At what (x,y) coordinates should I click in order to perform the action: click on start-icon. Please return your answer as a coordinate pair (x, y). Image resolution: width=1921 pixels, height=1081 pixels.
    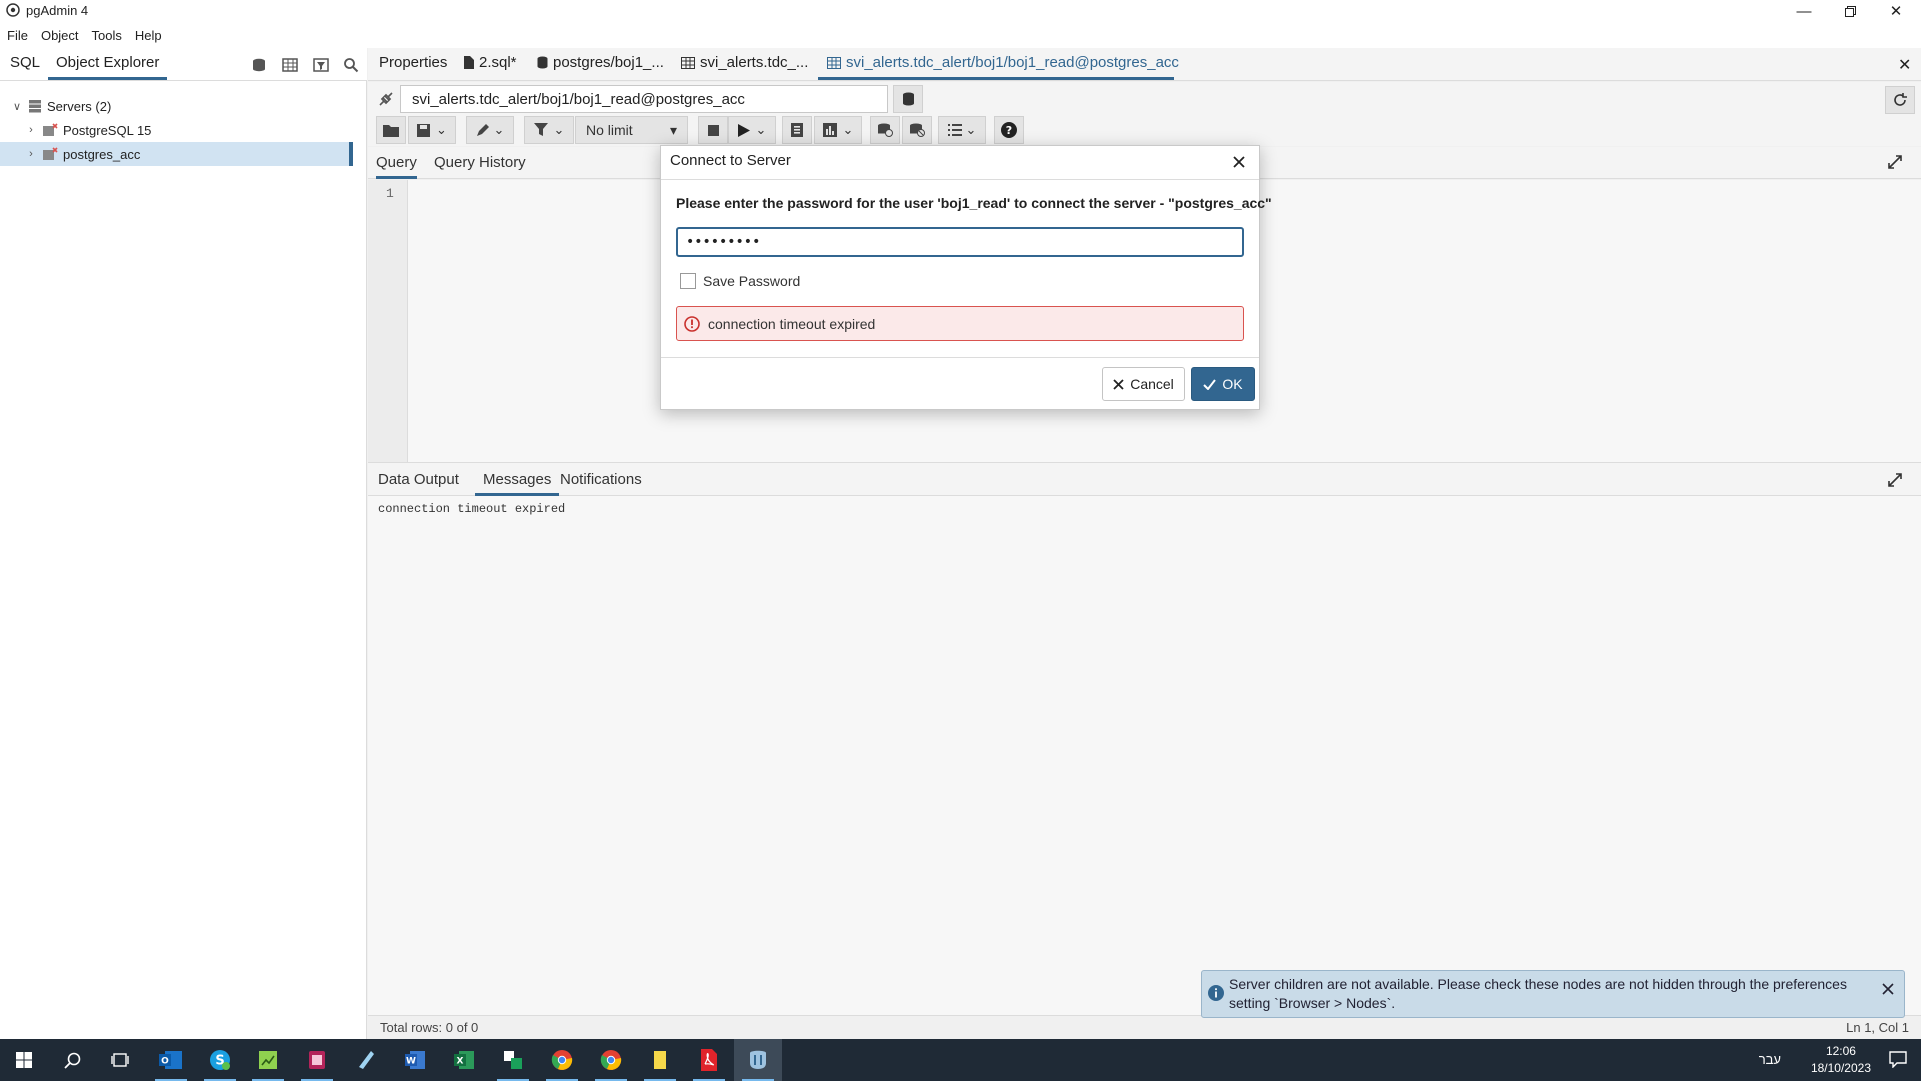
    Looking at the image, I should click on (24, 1060).